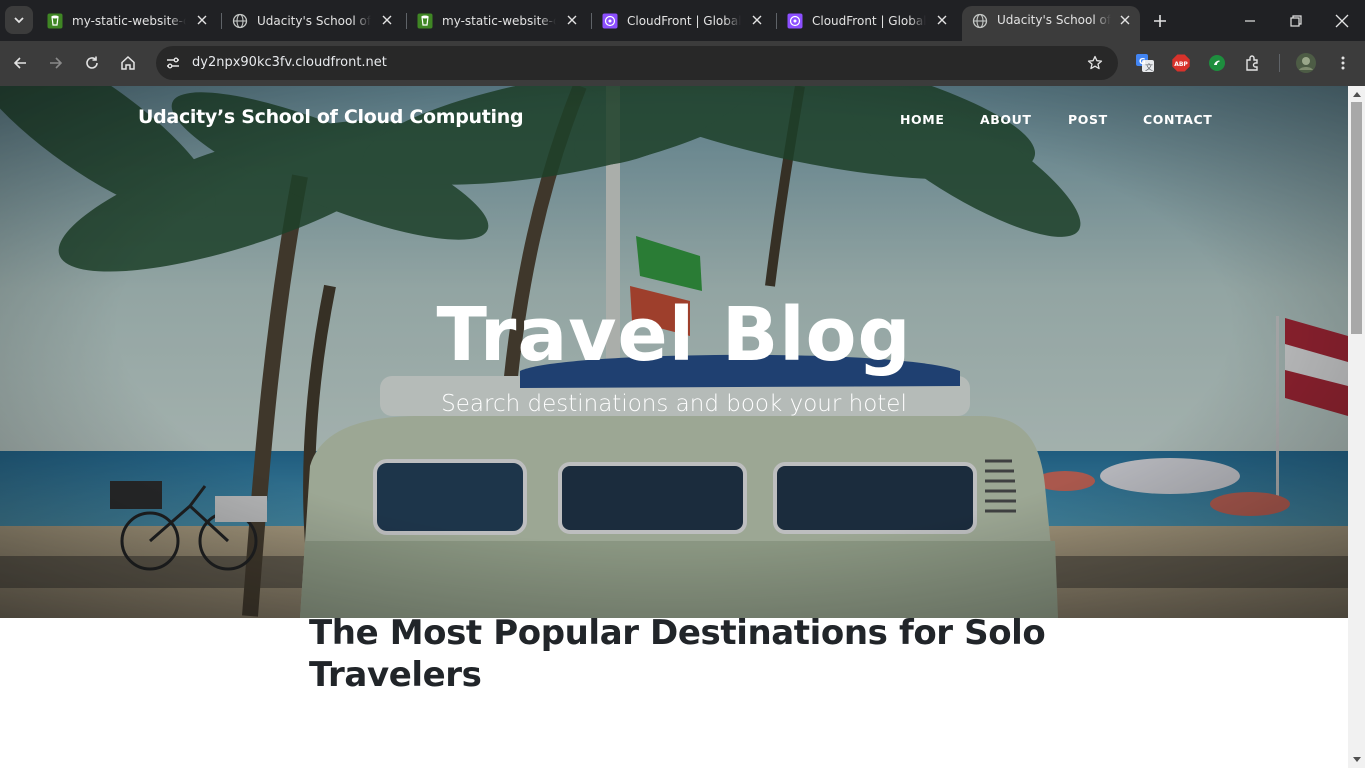  I want to click on window-close-button, so click(1342, 21).